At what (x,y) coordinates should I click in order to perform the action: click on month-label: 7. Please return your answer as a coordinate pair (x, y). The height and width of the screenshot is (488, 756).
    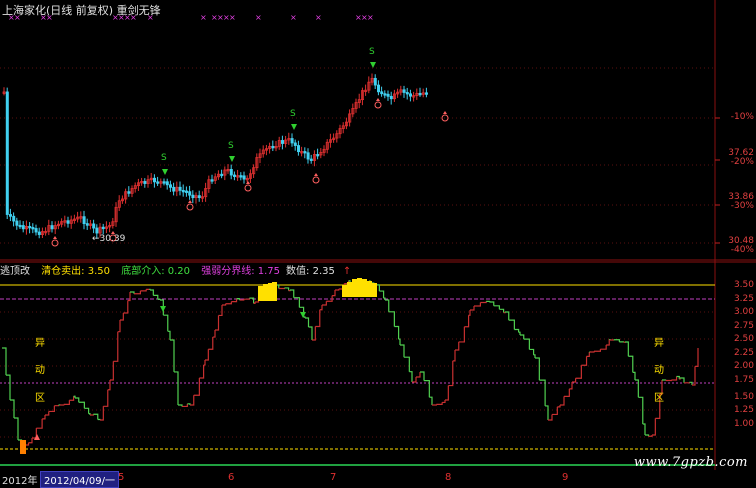
    Looking at the image, I should click on (333, 477).